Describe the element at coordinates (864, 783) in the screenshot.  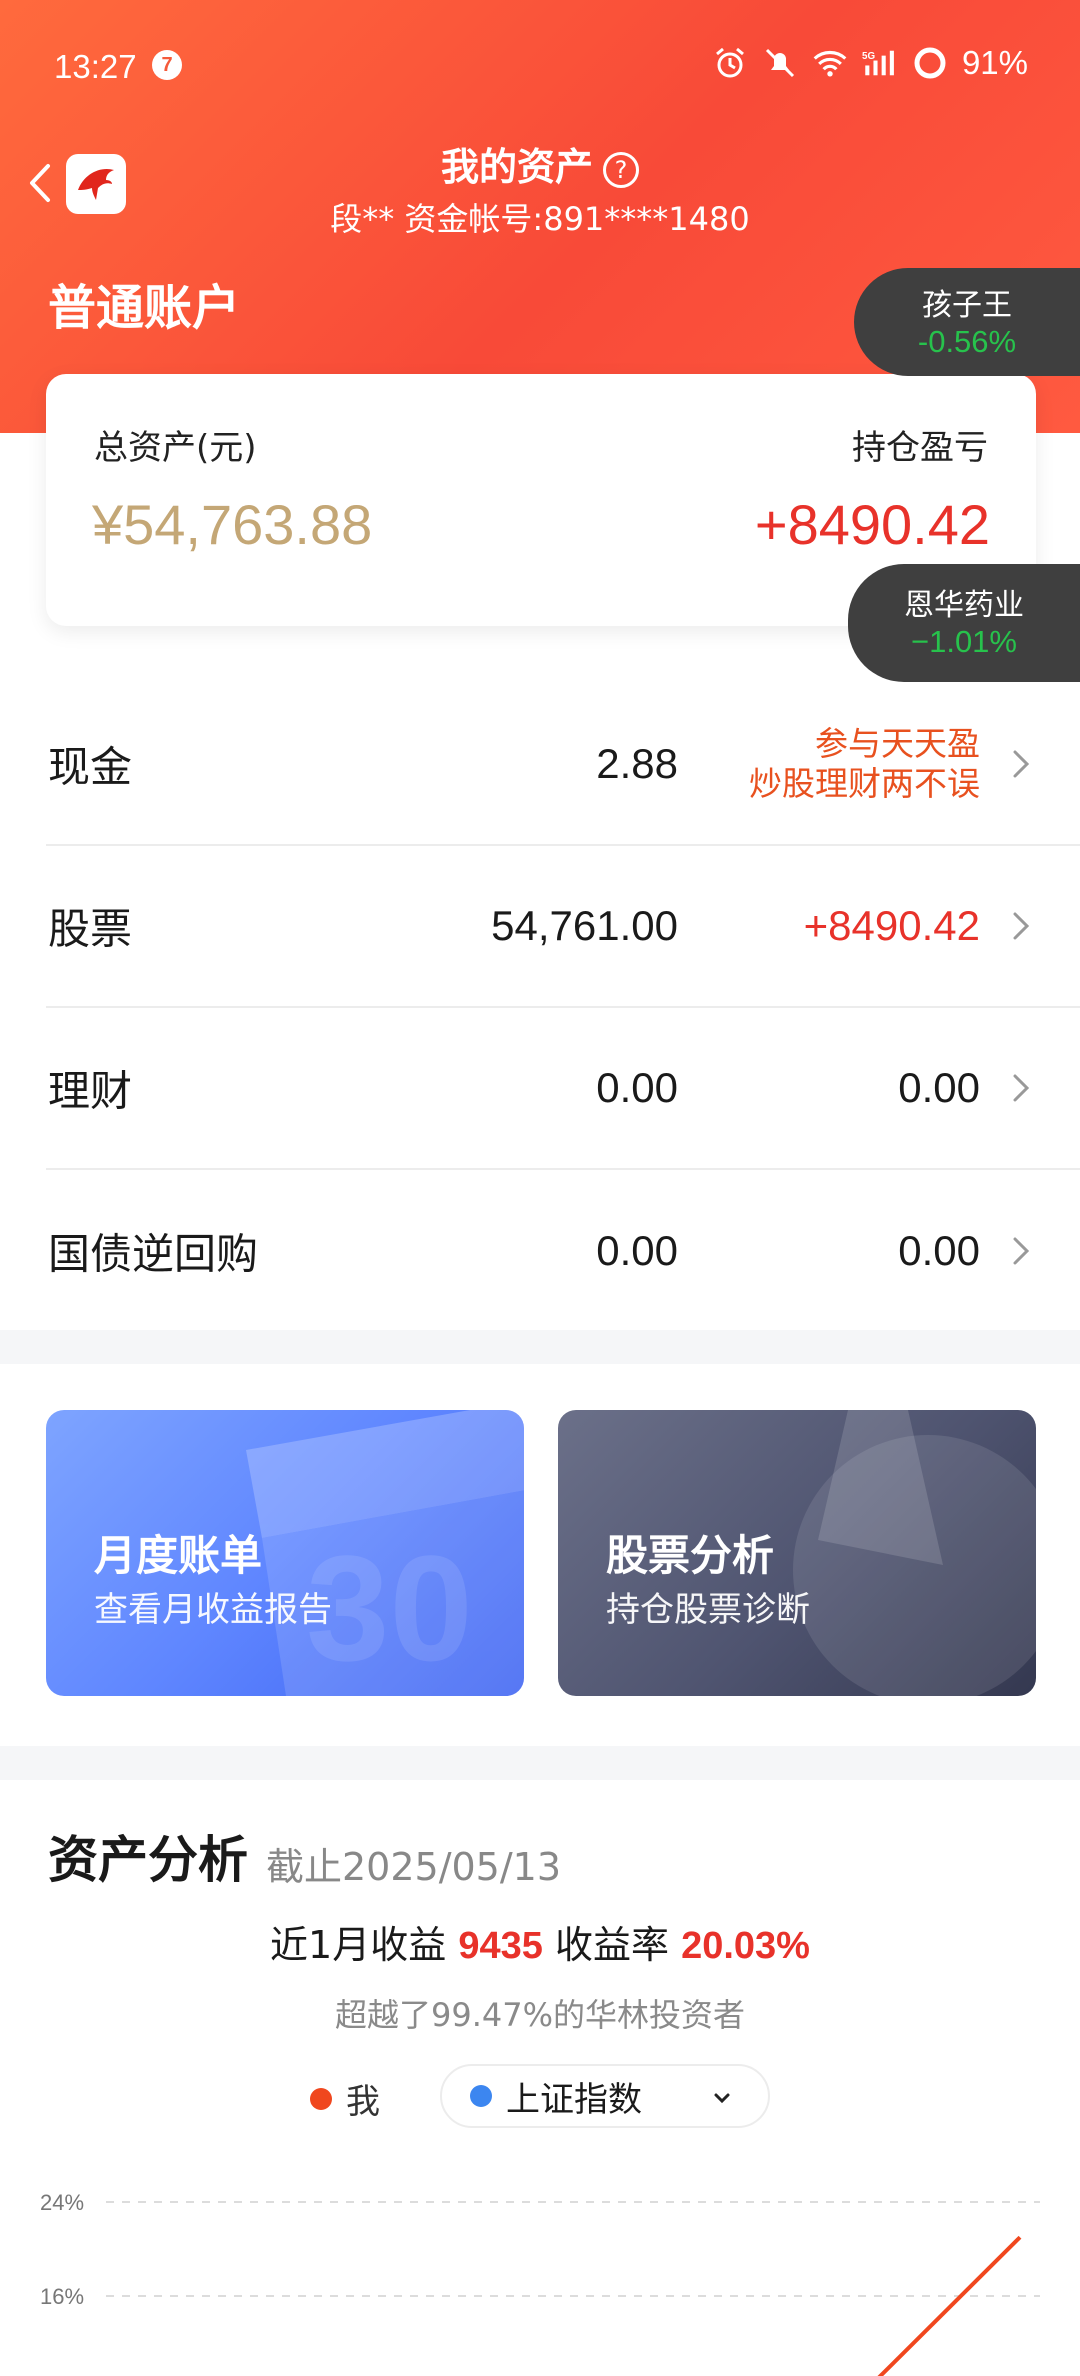
I see `promo-line-2: 炒股理财两不误` at that location.